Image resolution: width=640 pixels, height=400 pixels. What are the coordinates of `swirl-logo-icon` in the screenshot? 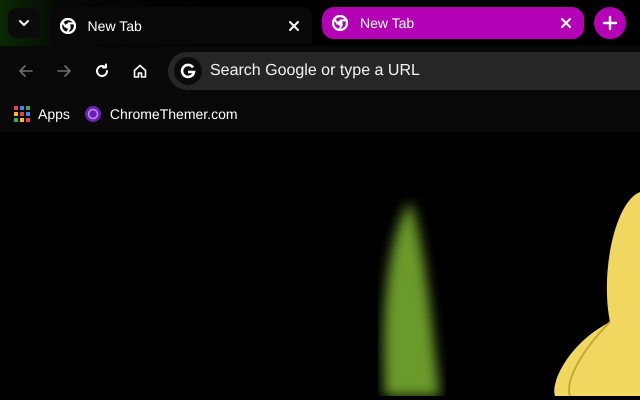 It's located at (93, 114).